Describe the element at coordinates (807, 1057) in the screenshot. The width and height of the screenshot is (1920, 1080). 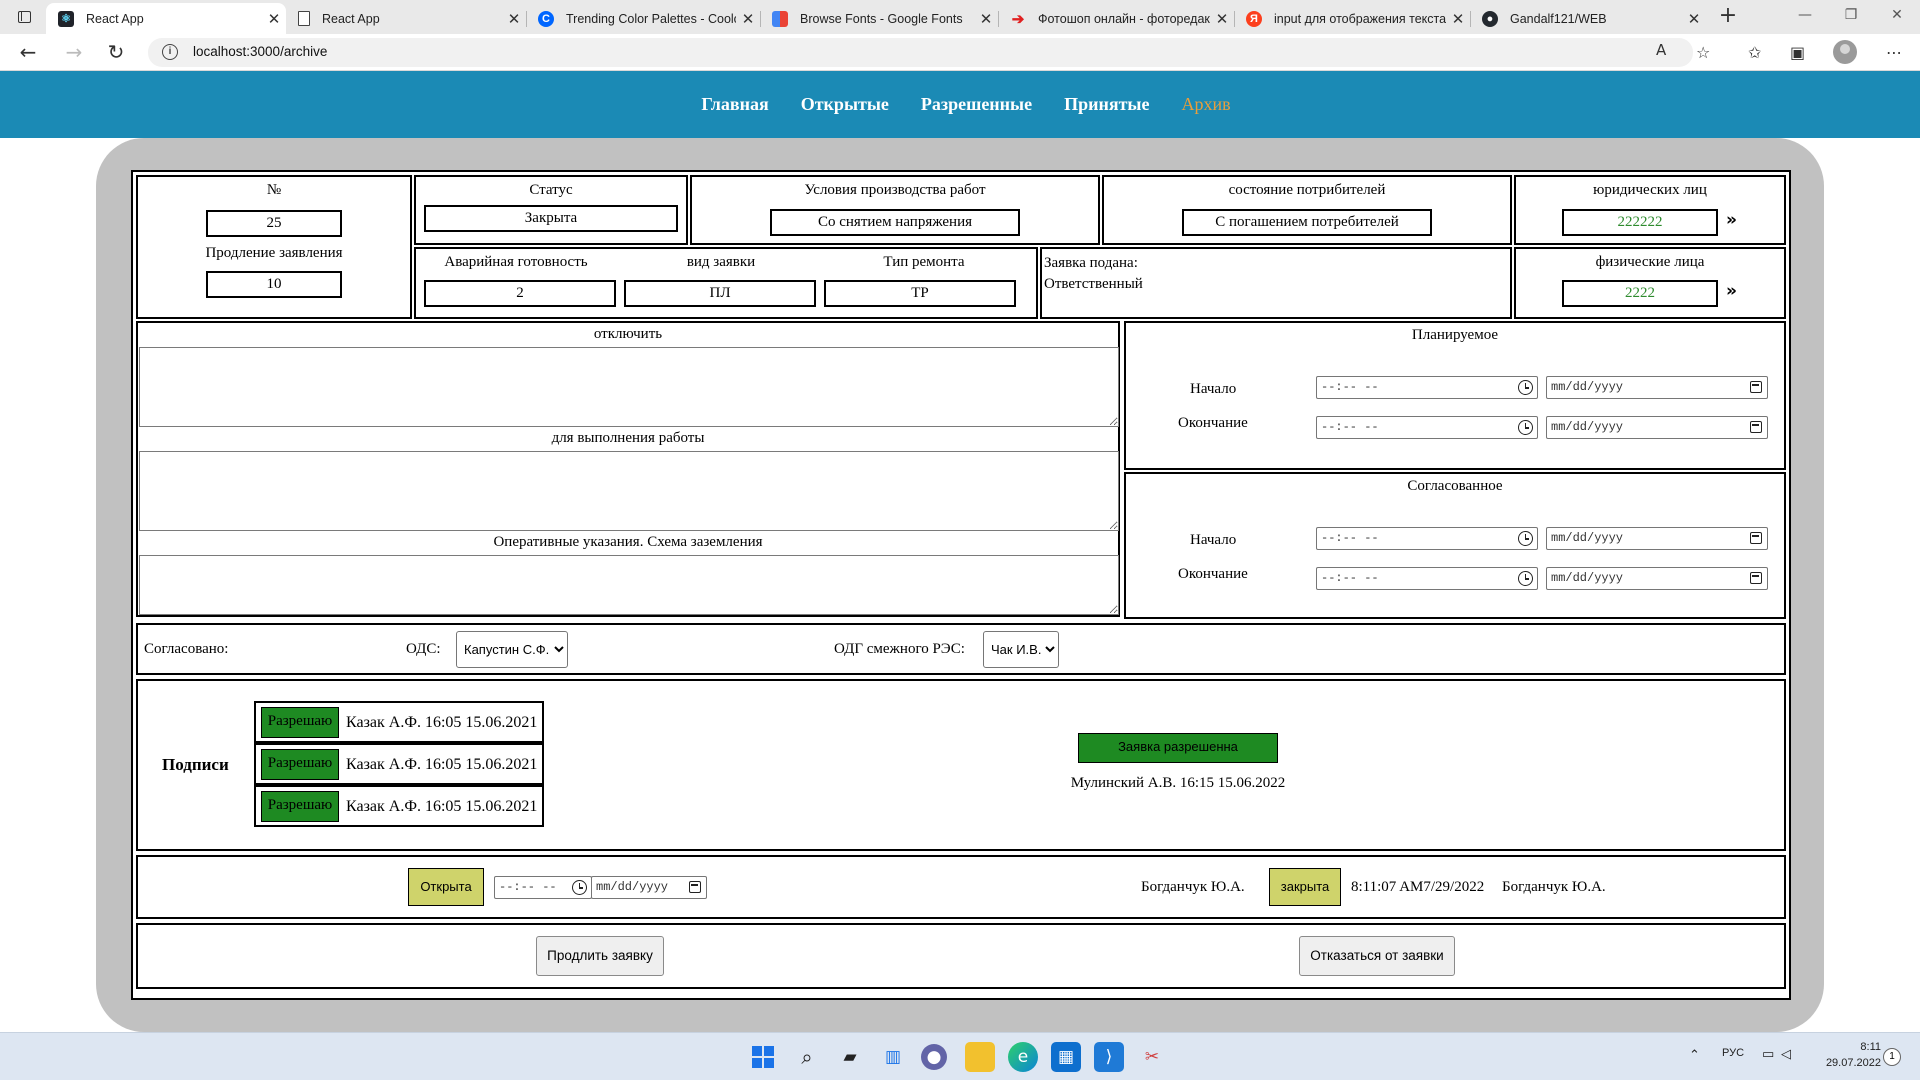
I see `search-icon: ⌕` at that location.